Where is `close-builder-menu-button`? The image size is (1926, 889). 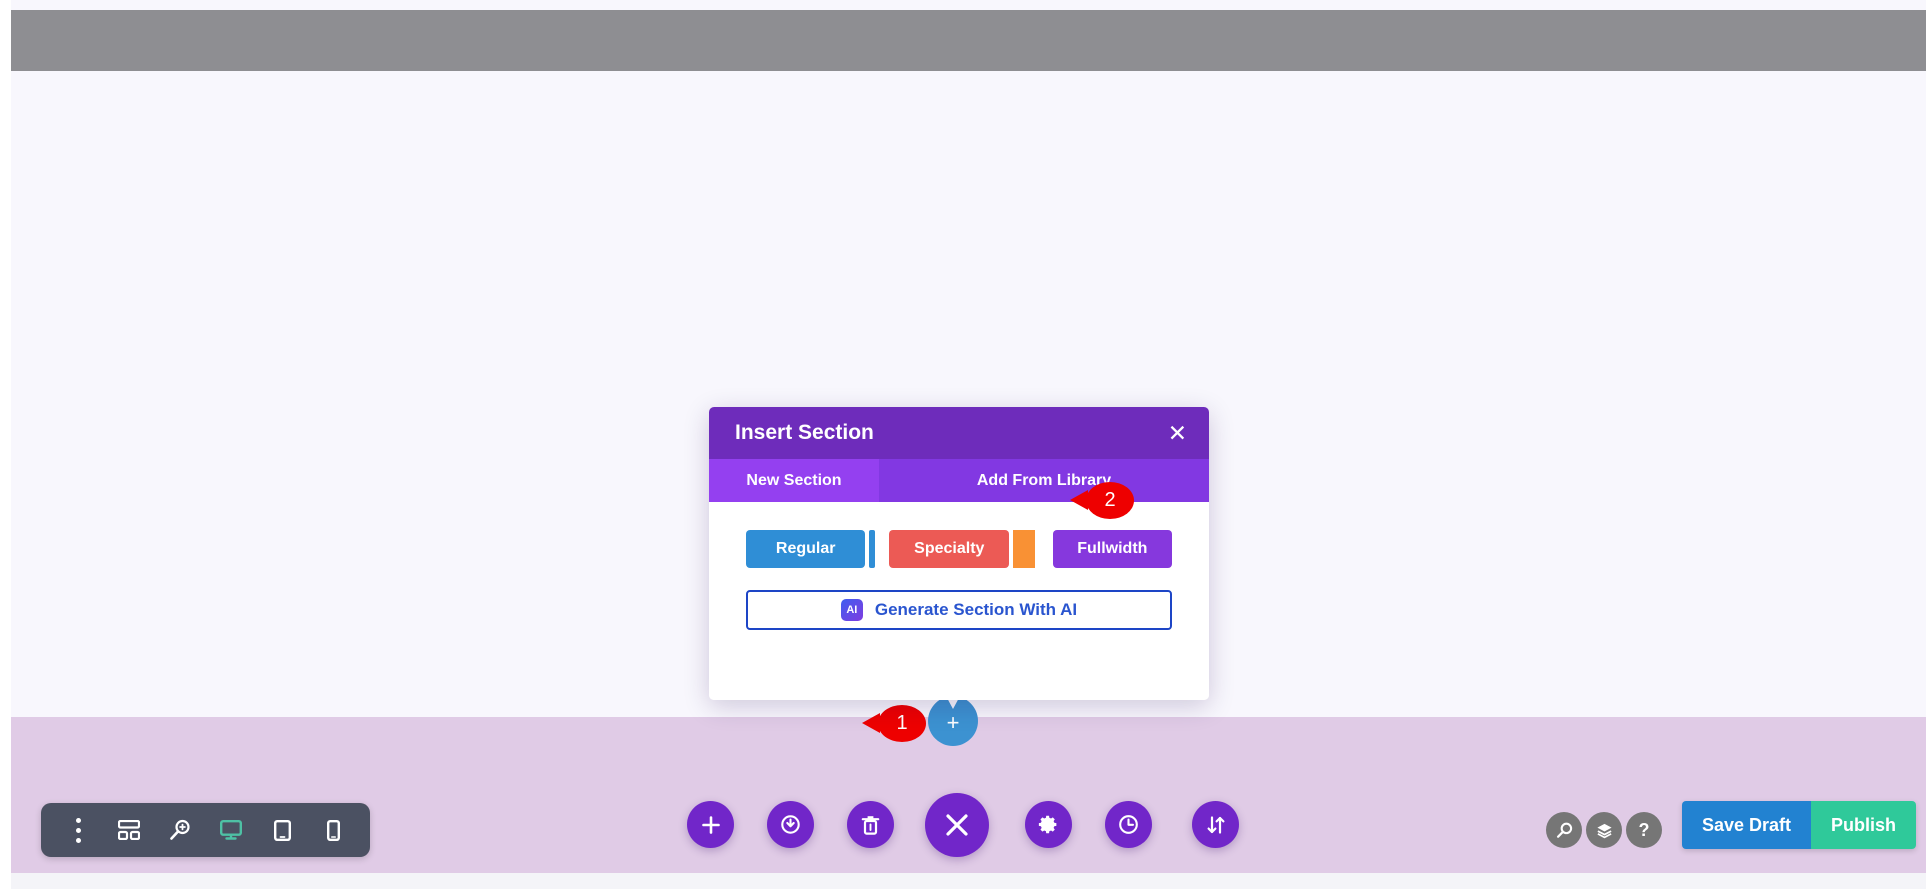
close-builder-menu-button is located at coordinates (957, 825).